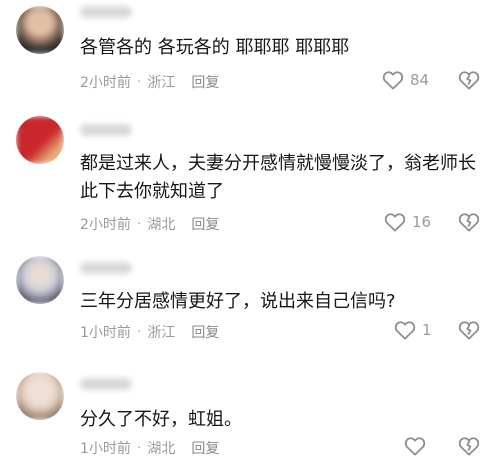 The width and height of the screenshot is (500, 467). Describe the element at coordinates (427, 330) in the screenshot. I see `like-count: 1` at that location.